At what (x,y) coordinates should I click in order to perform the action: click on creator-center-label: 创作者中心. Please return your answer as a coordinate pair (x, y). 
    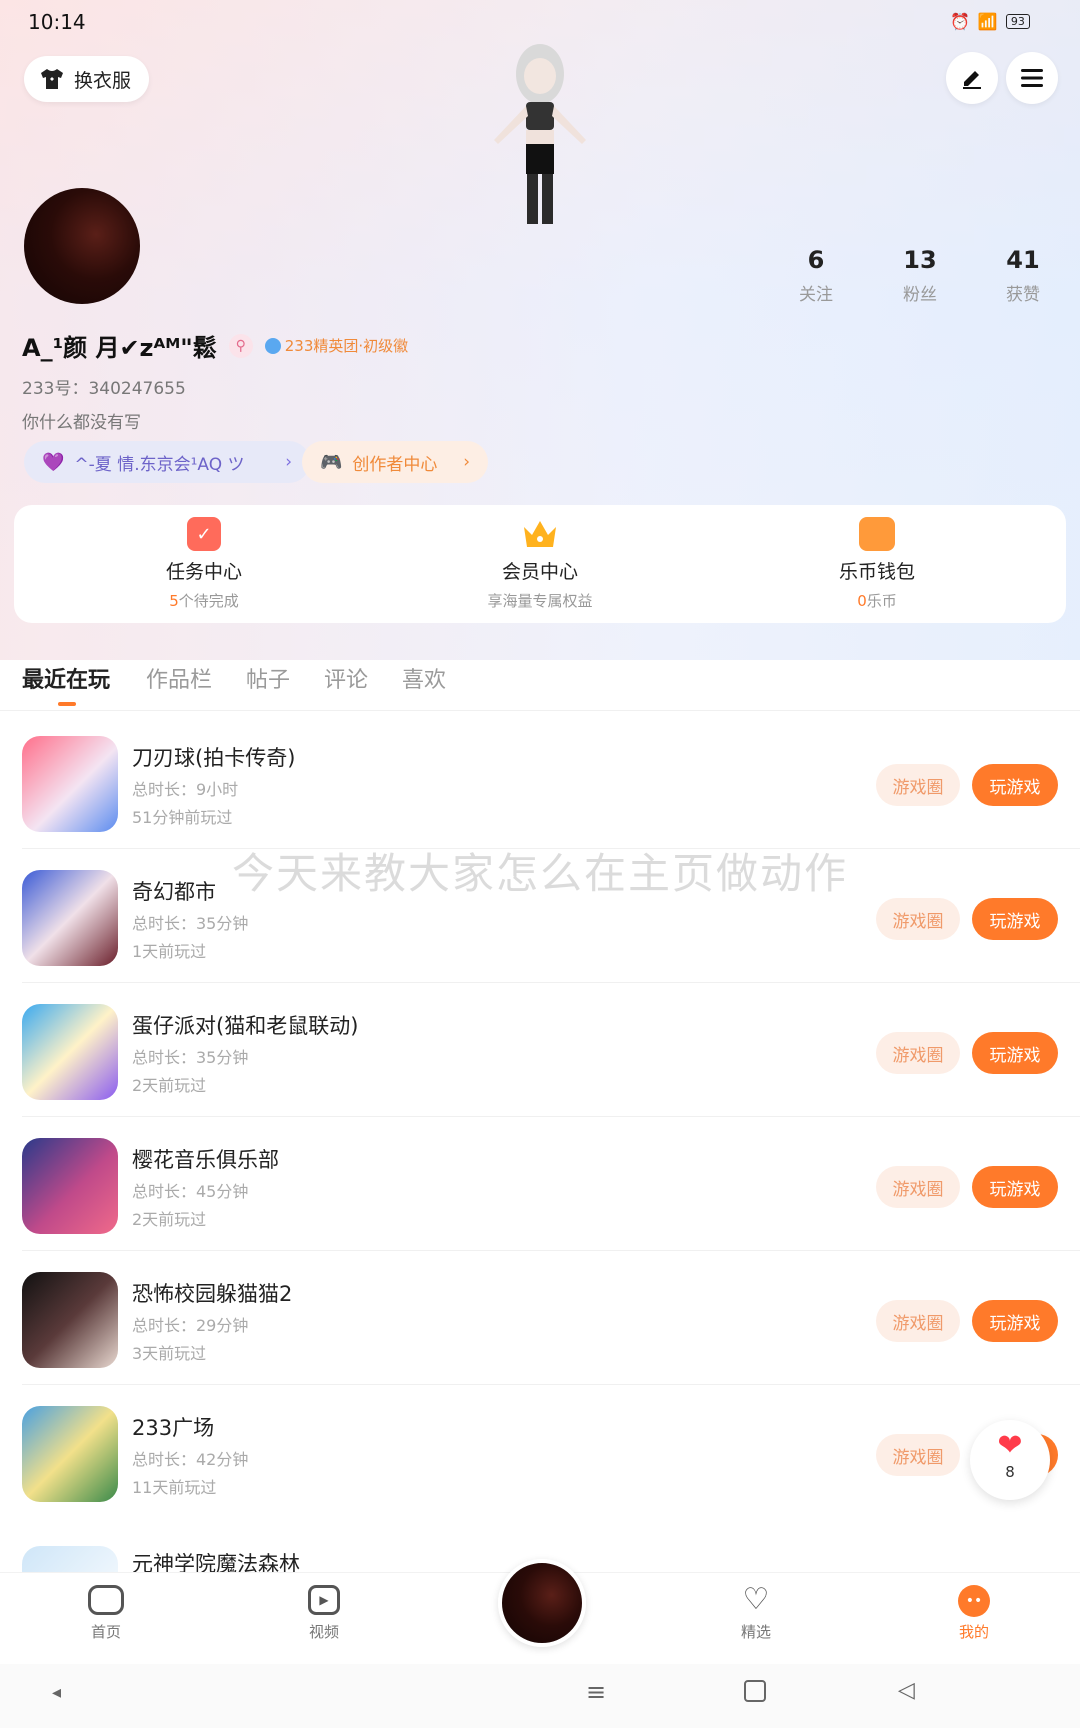
    Looking at the image, I should click on (395, 464).